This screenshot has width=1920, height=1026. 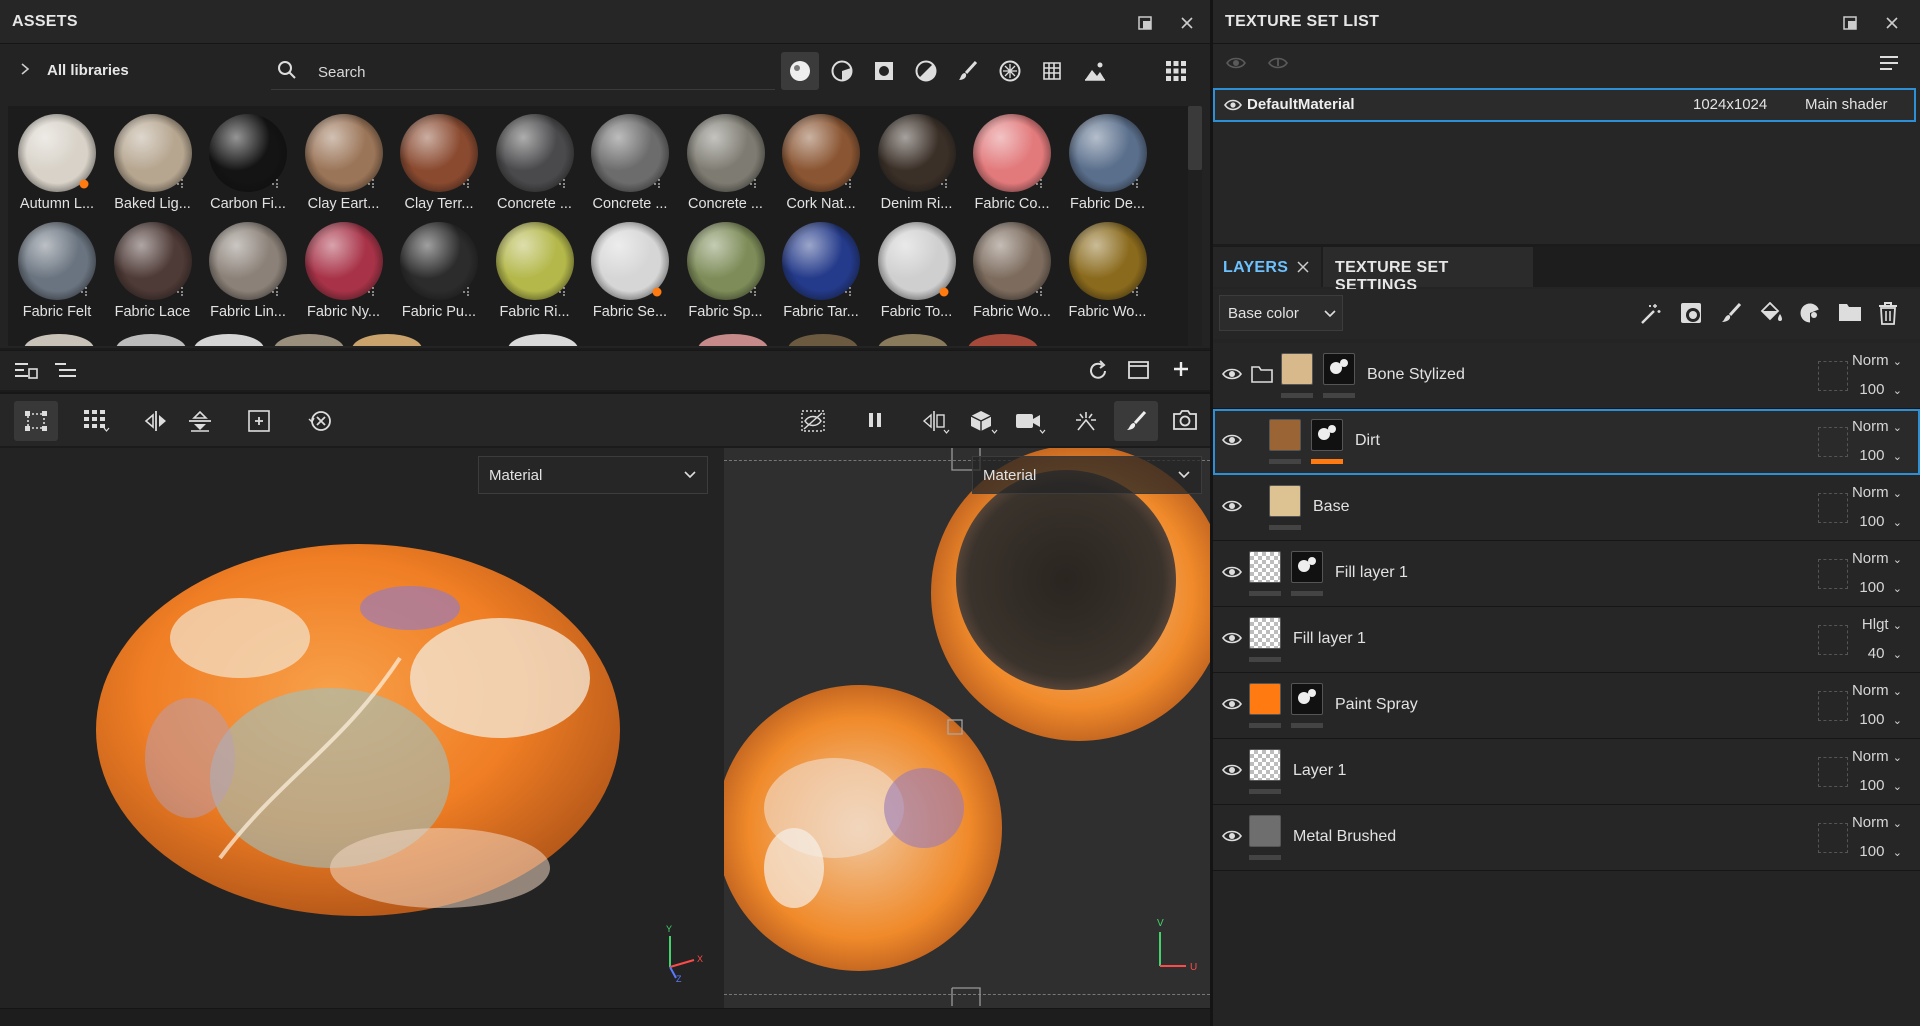 What do you see at coordinates (1181, 369) in the screenshot?
I see `add-icon` at bounding box center [1181, 369].